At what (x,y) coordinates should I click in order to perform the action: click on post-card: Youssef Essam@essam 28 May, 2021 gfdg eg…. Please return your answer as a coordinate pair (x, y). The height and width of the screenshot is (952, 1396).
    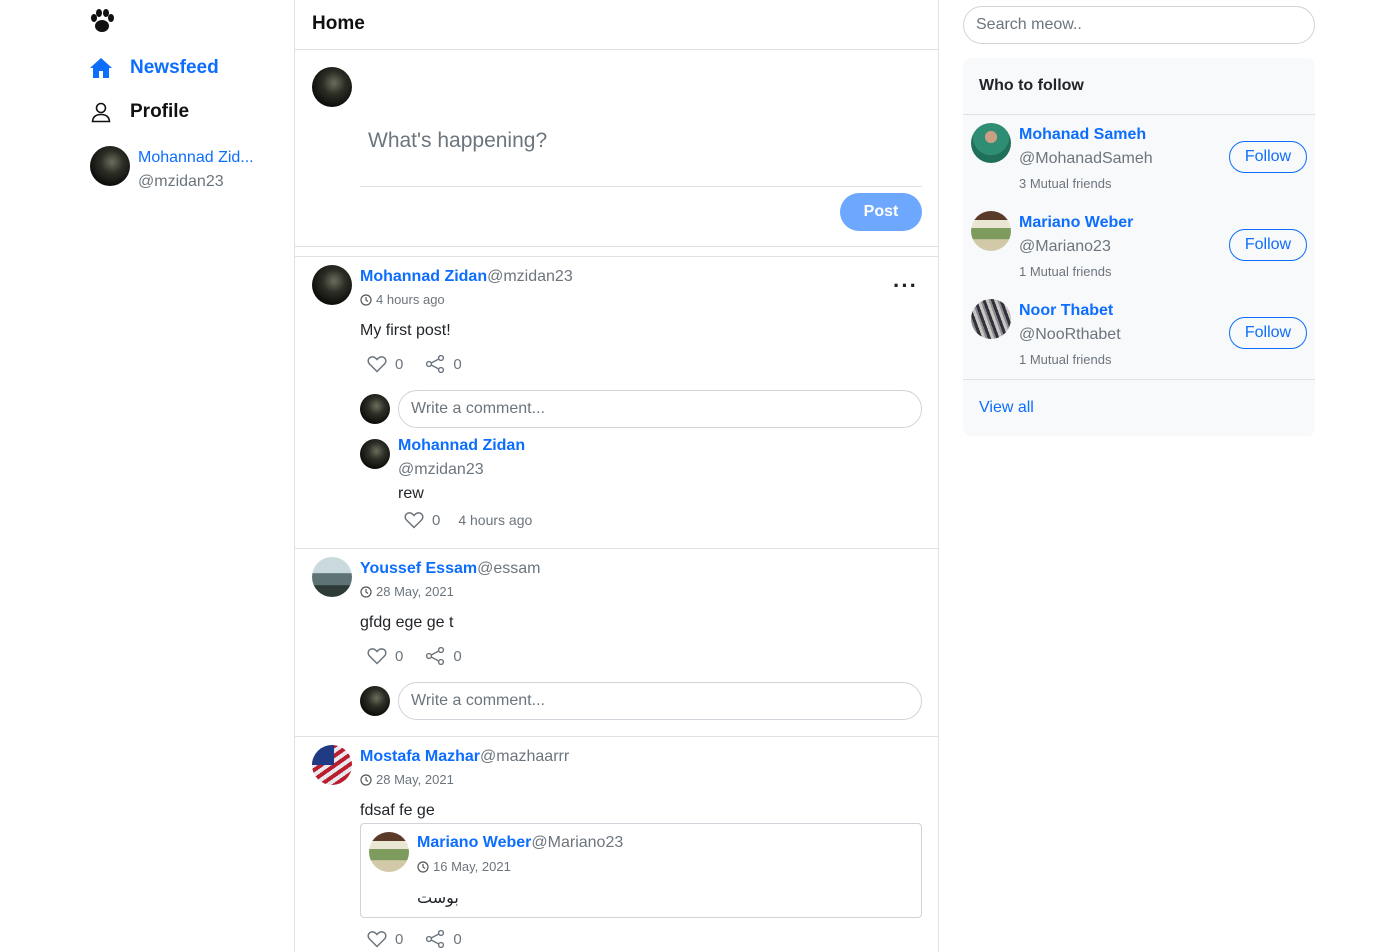
    Looking at the image, I should click on (616, 643).